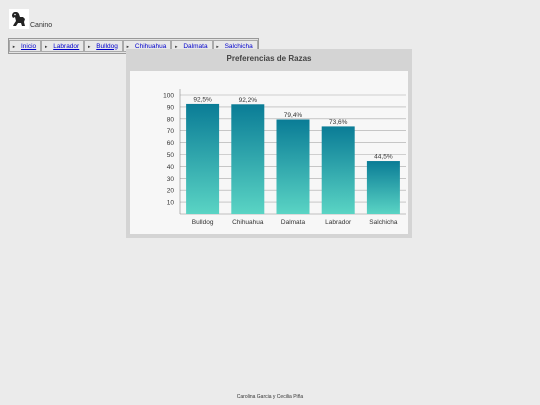 The width and height of the screenshot is (540, 405). I want to click on y-tick-label: 30, so click(171, 179).